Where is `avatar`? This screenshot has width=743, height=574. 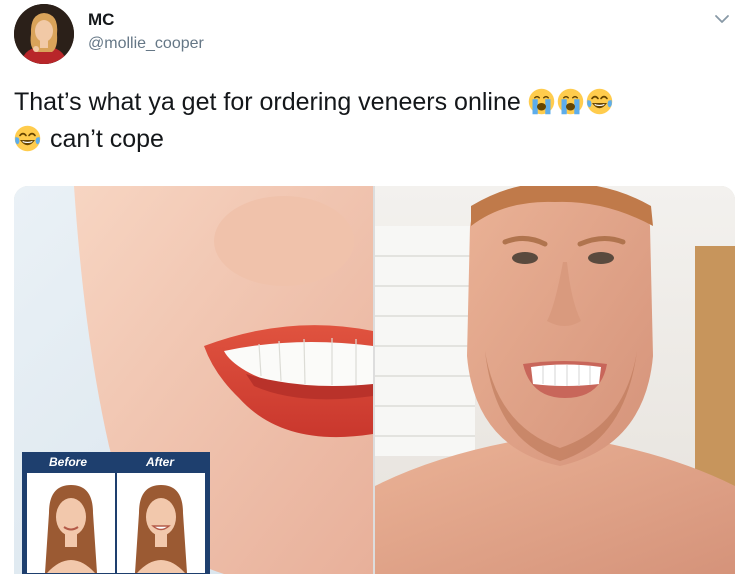 avatar is located at coordinates (44, 34).